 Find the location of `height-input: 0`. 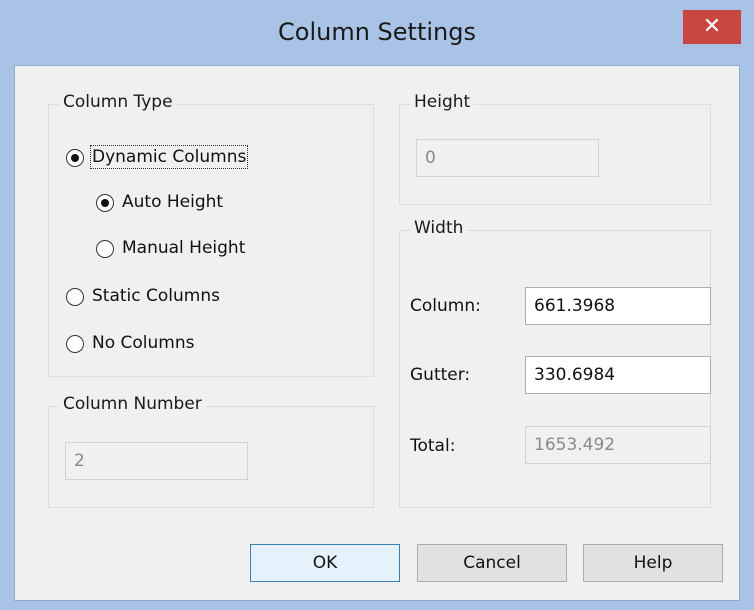

height-input: 0 is located at coordinates (507, 158).